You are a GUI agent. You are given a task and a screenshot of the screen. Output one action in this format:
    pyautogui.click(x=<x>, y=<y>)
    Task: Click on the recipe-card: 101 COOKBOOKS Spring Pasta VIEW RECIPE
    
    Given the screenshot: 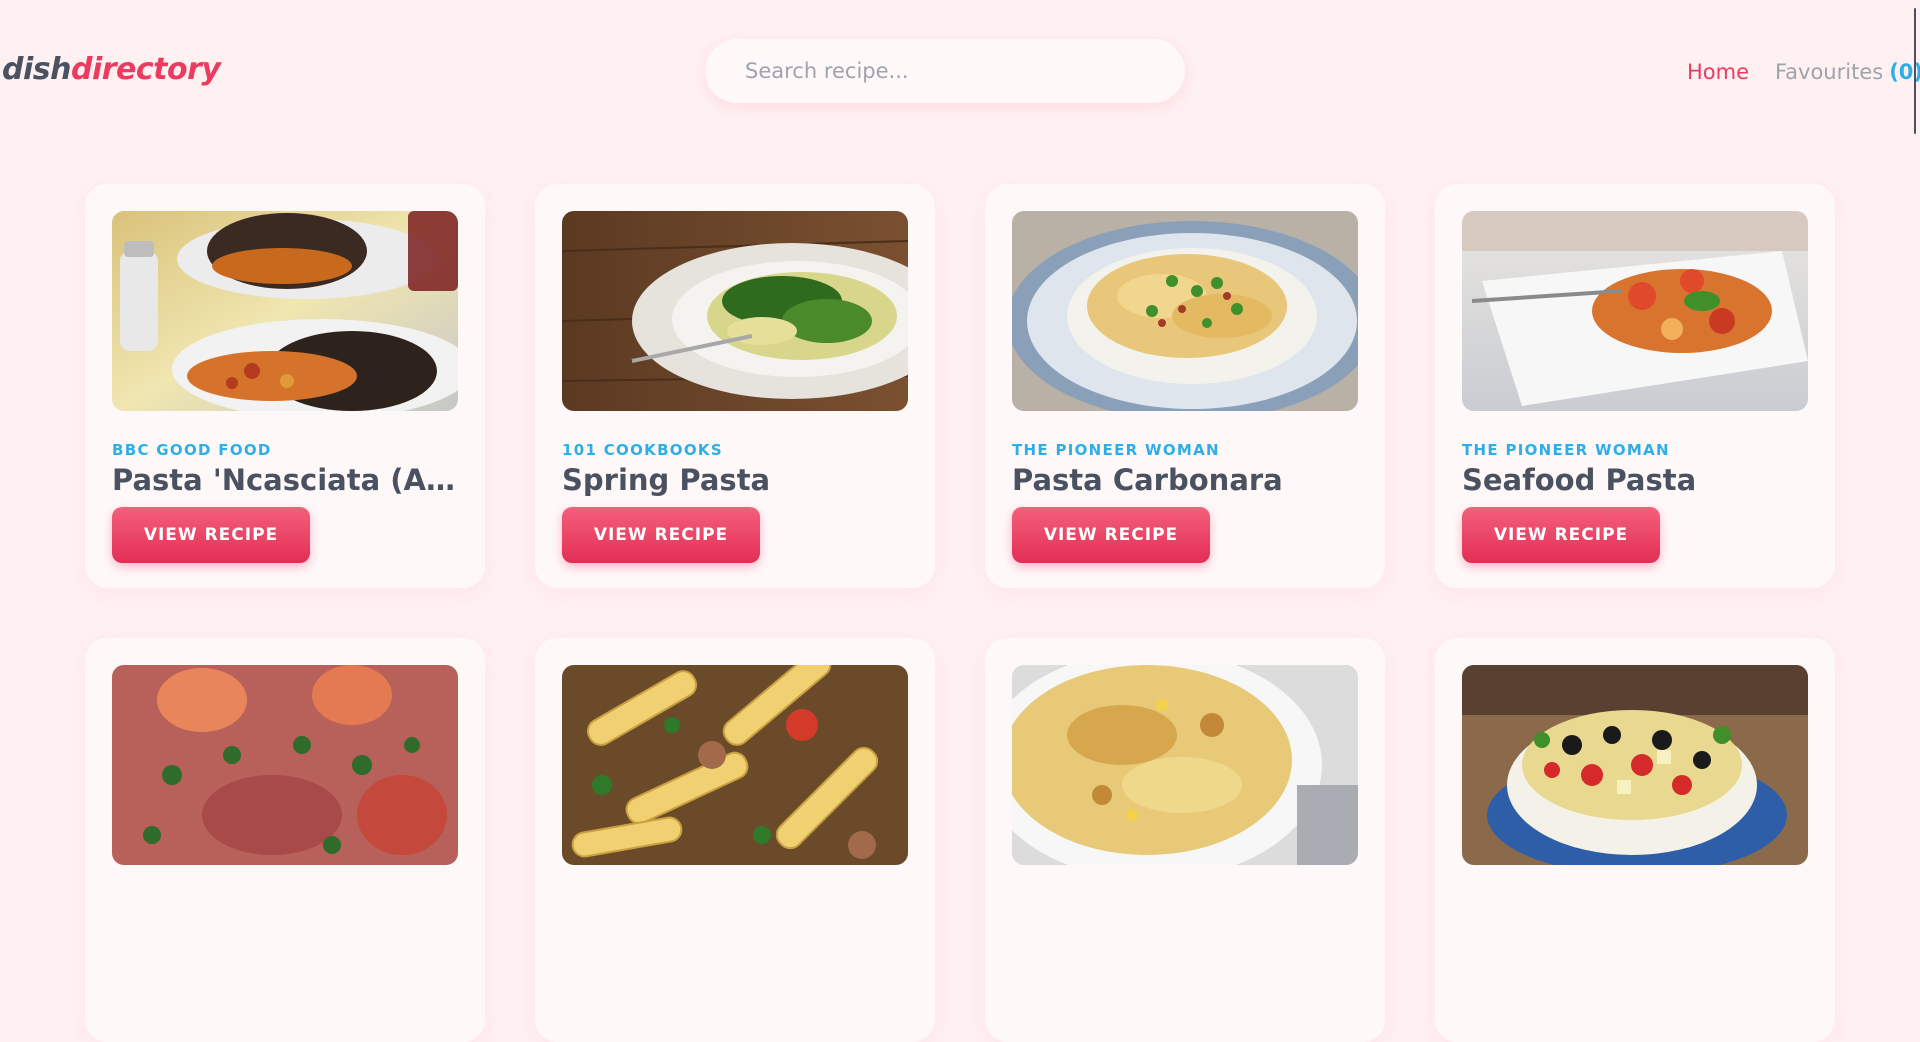 What is the action you would take?
    pyautogui.click(x=735, y=386)
    